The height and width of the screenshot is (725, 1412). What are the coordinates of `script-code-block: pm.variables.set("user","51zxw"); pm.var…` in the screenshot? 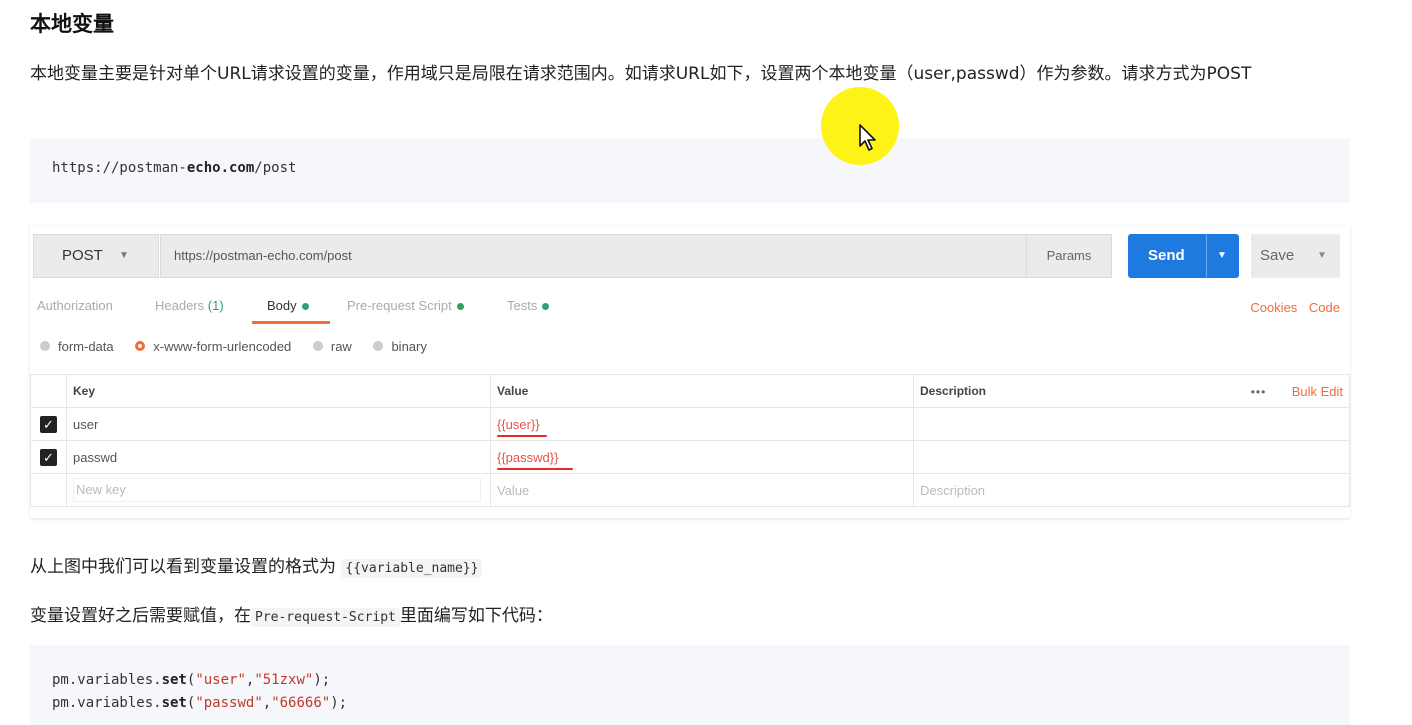 It's located at (690, 685).